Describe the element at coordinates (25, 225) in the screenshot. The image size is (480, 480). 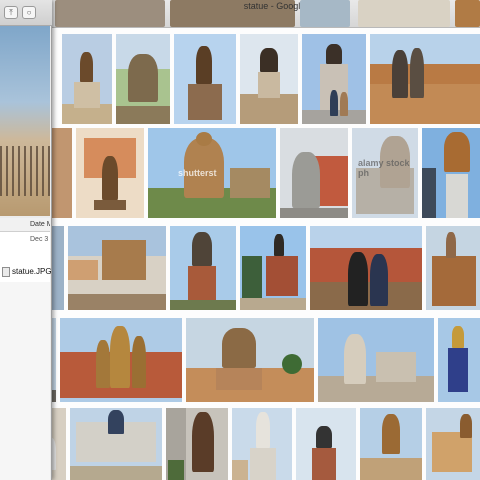
I see `date-modified-column-header: Date M` at that location.